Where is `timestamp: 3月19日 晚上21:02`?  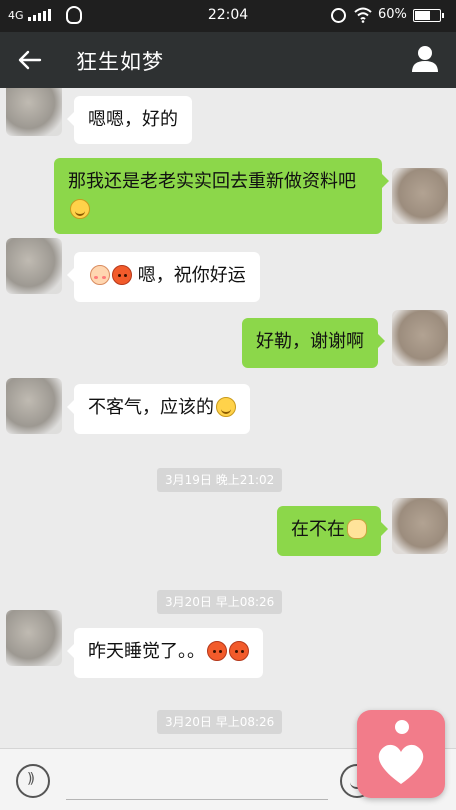
timestamp: 3月19日 晚上21:02 is located at coordinates (220, 480).